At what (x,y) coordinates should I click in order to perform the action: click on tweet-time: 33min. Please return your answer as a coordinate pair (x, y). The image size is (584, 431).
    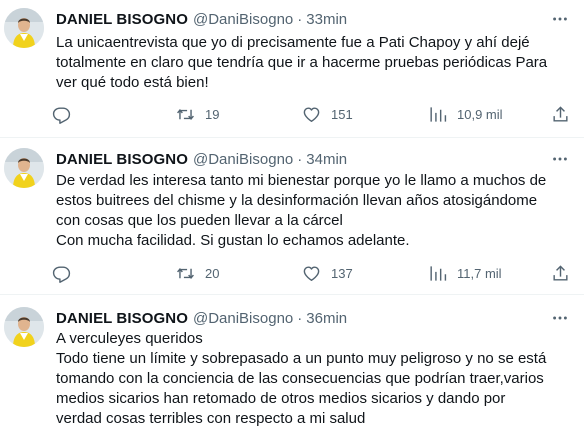
    Looking at the image, I should click on (326, 19).